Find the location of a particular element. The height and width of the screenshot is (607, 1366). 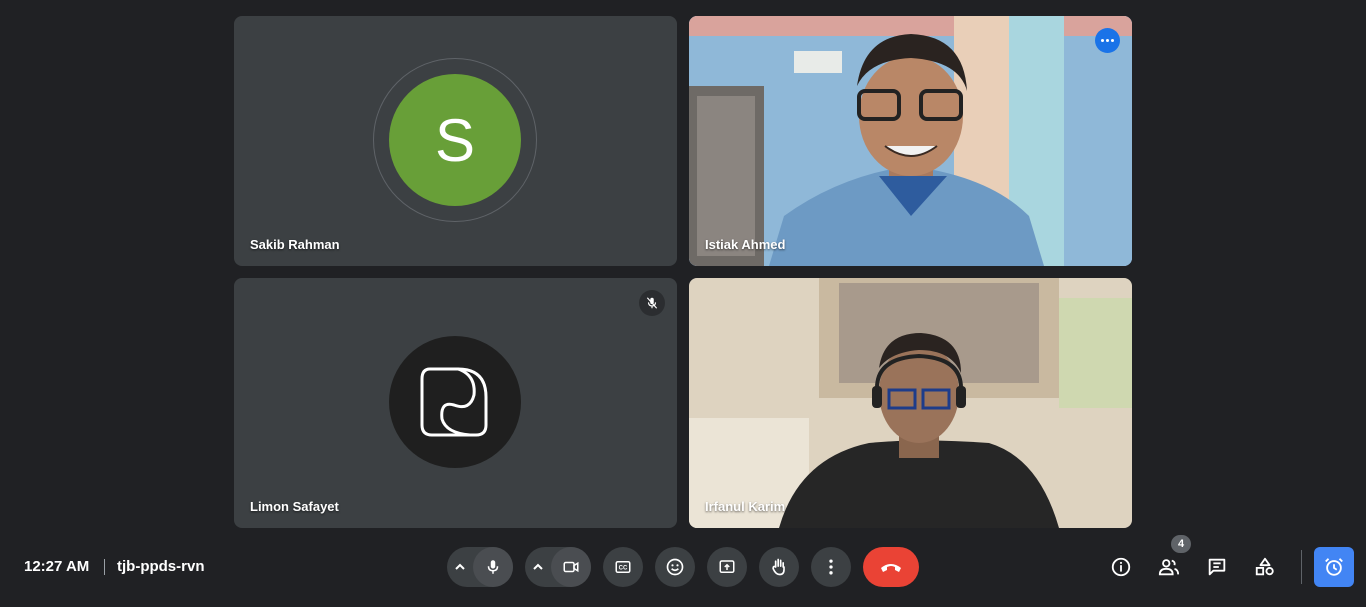

participant-tile-limon: Limon Safayet is located at coordinates (455, 403).